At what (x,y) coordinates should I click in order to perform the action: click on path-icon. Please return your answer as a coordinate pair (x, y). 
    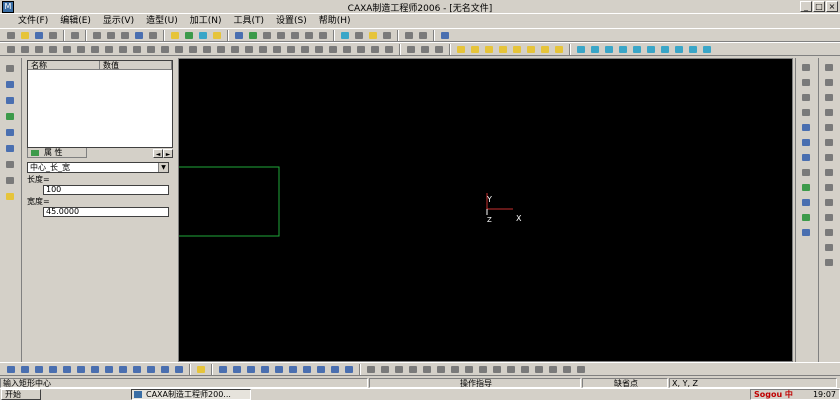
    Looking at the image, I should click on (10, 148).